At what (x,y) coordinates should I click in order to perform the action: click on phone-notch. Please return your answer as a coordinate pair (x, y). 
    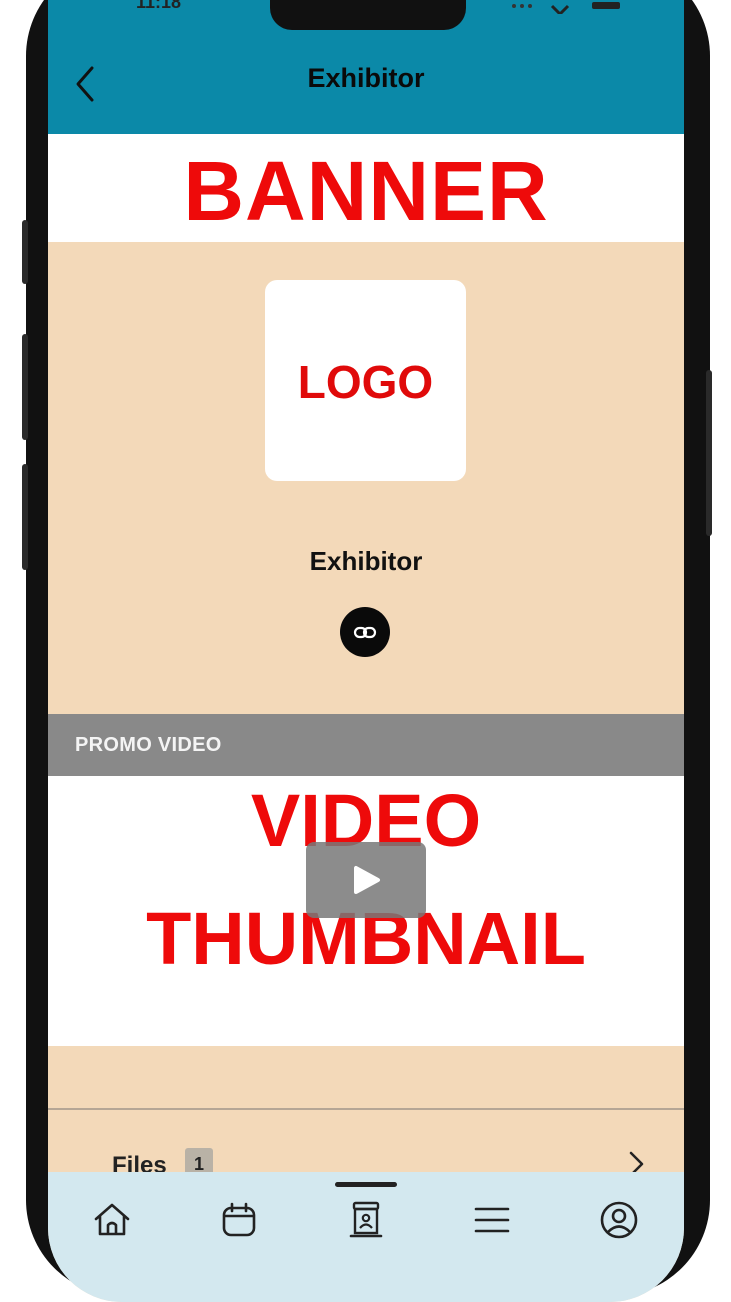
    Looking at the image, I should click on (368, 15).